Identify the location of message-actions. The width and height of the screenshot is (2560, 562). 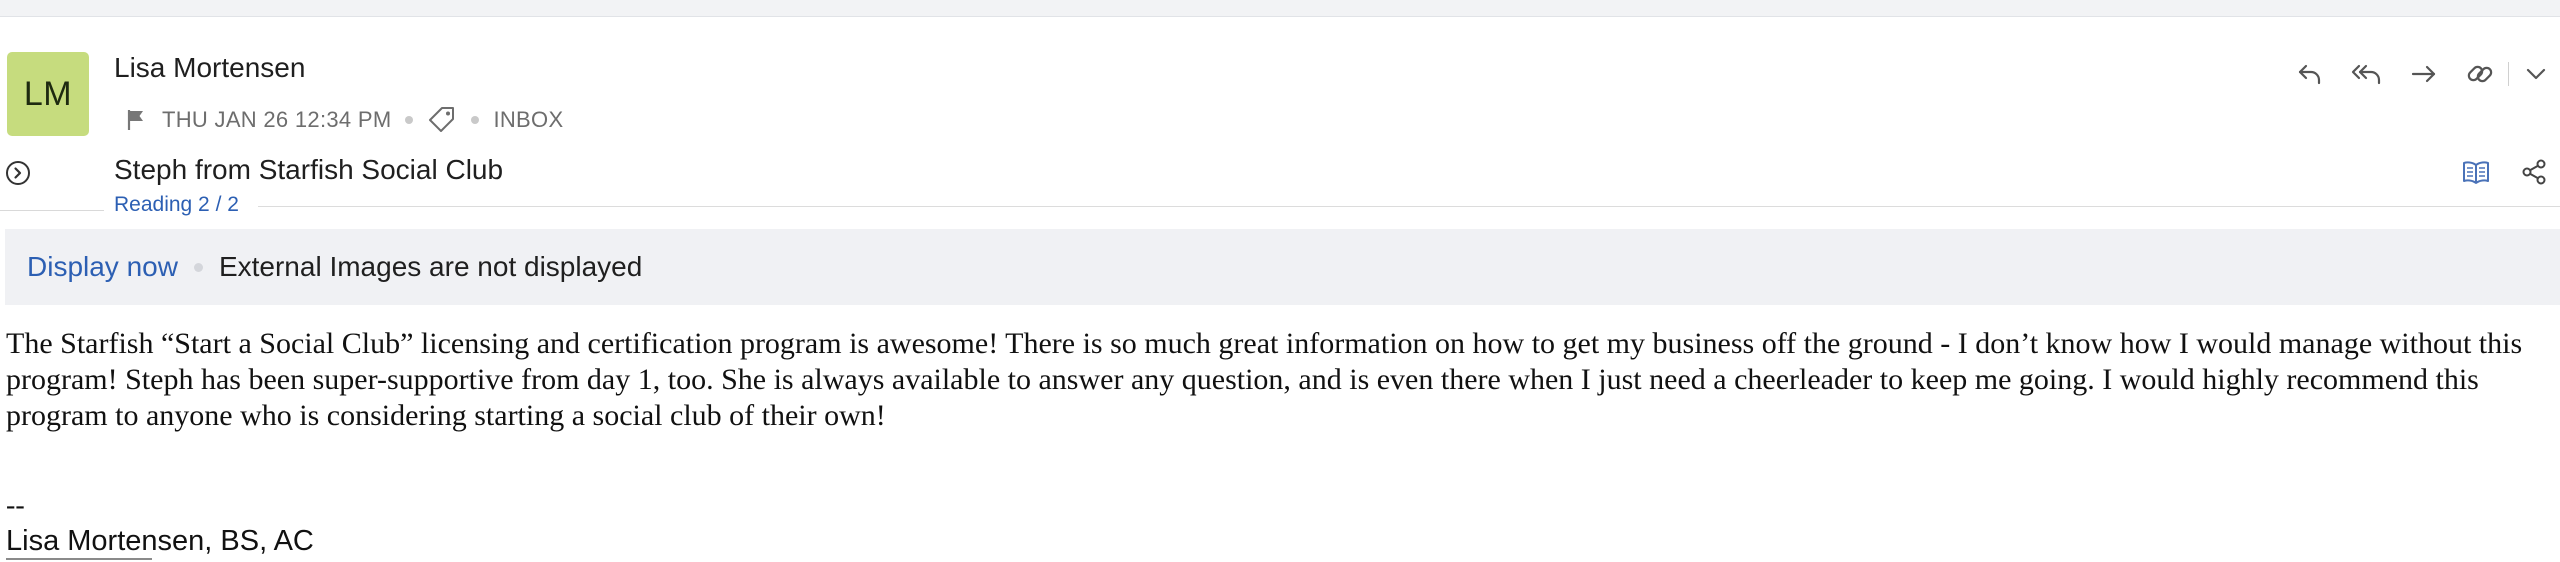
(1280, 74).